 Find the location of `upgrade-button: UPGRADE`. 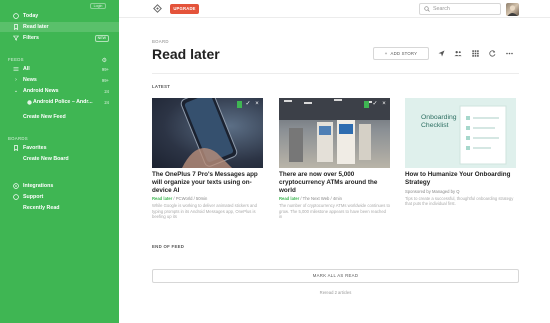

upgrade-button: UPGRADE is located at coordinates (184, 9).